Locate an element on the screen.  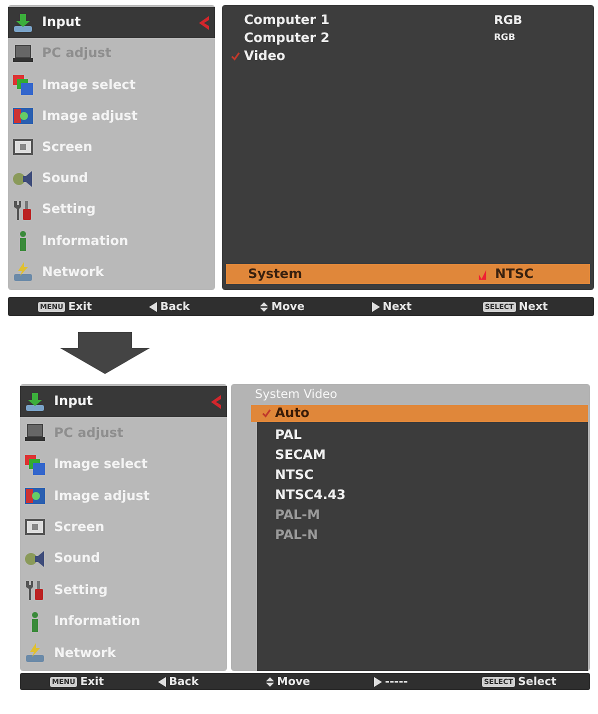
signal-mark-icon is located at coordinates (482, 274).